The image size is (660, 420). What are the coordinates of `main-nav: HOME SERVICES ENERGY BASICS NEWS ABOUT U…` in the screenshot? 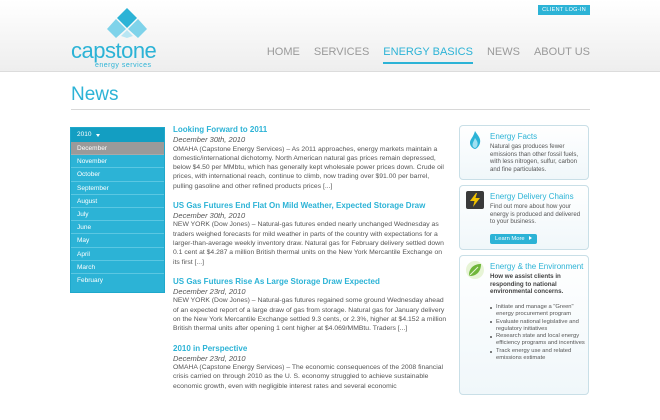 It's located at (428, 55).